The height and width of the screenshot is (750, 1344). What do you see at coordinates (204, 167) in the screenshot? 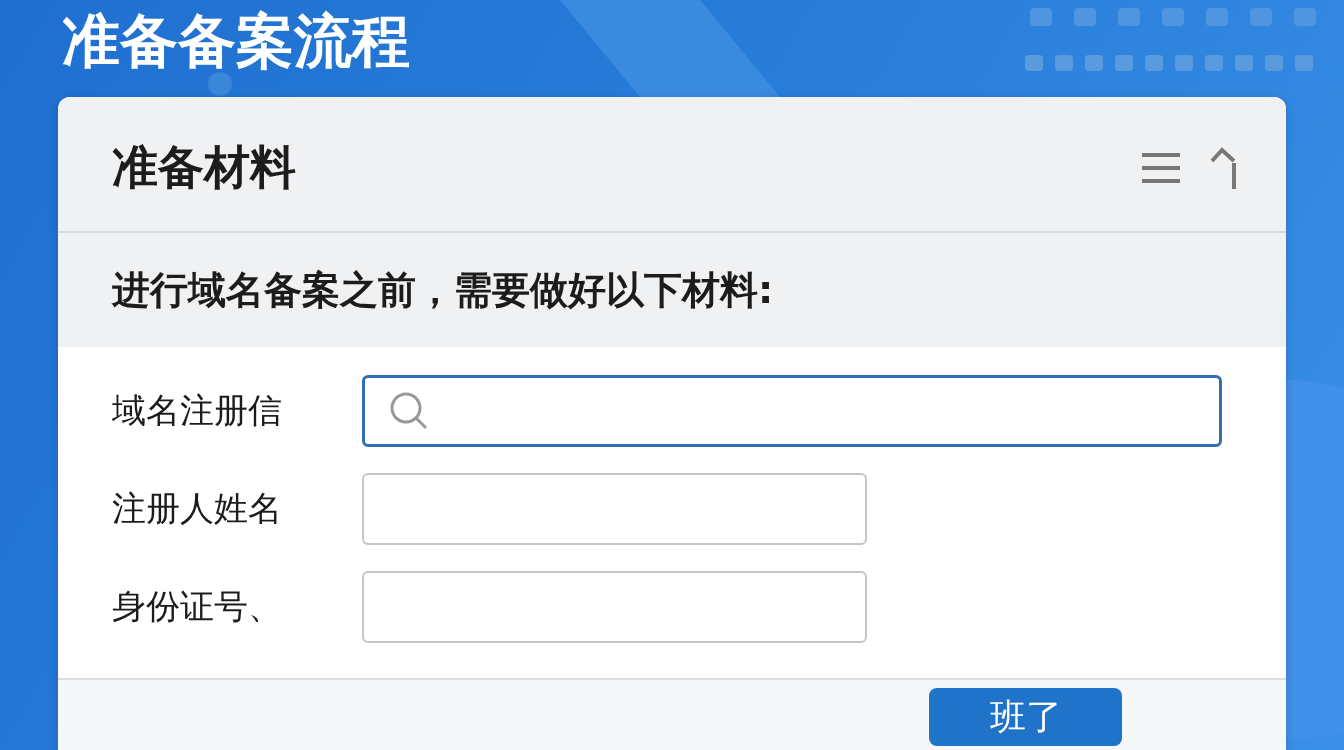
I see `panel-title: 准备材料` at bounding box center [204, 167].